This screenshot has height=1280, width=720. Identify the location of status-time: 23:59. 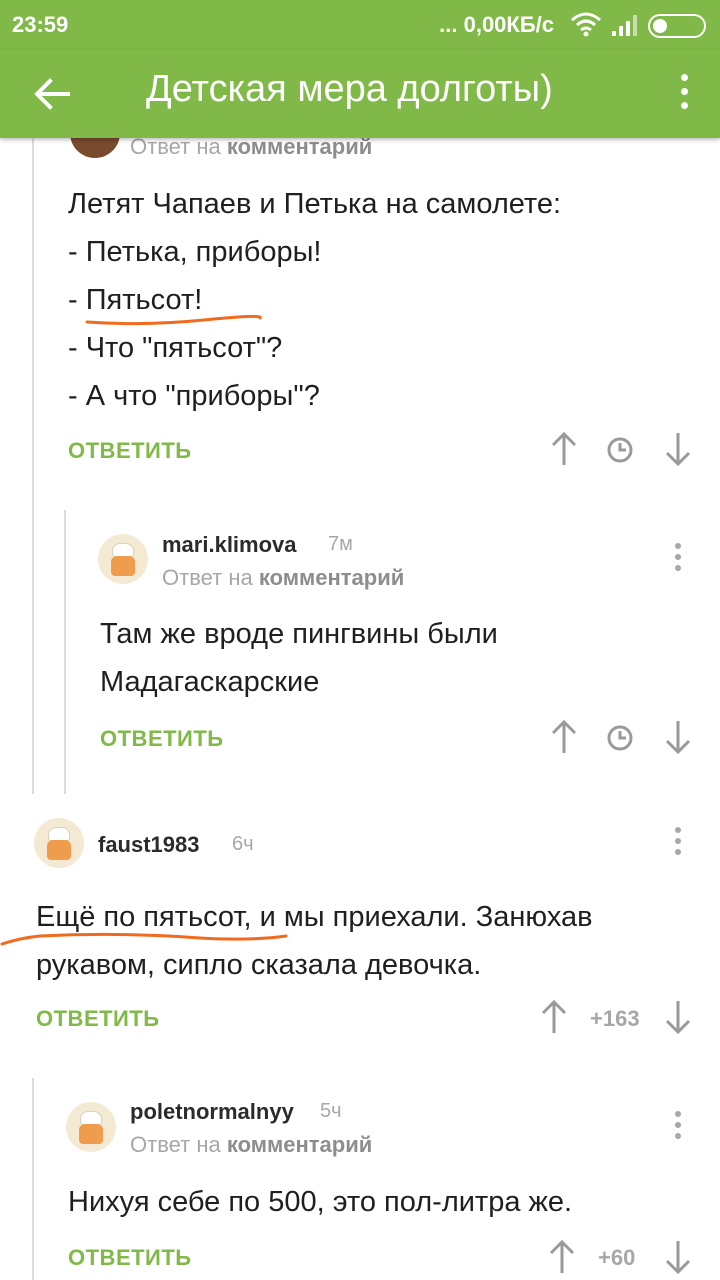
(40, 24).